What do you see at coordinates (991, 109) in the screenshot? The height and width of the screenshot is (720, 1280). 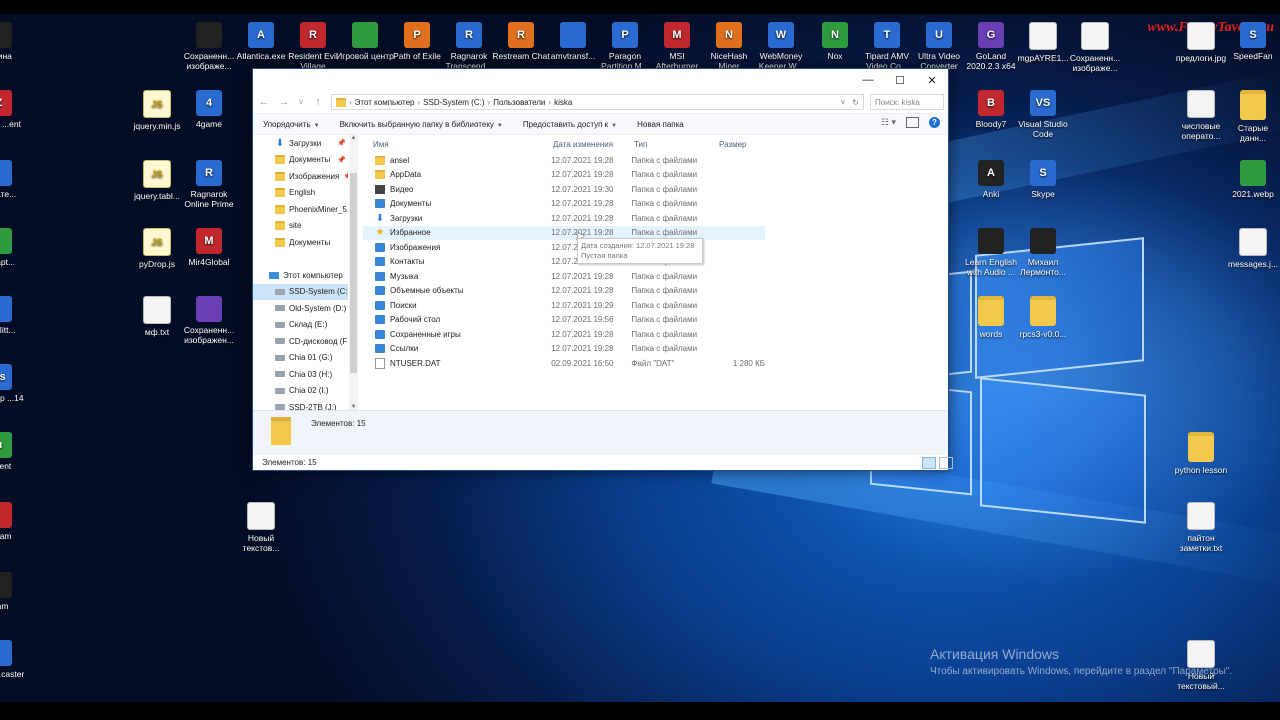 I see `desktop-icon: B Bloody7` at bounding box center [991, 109].